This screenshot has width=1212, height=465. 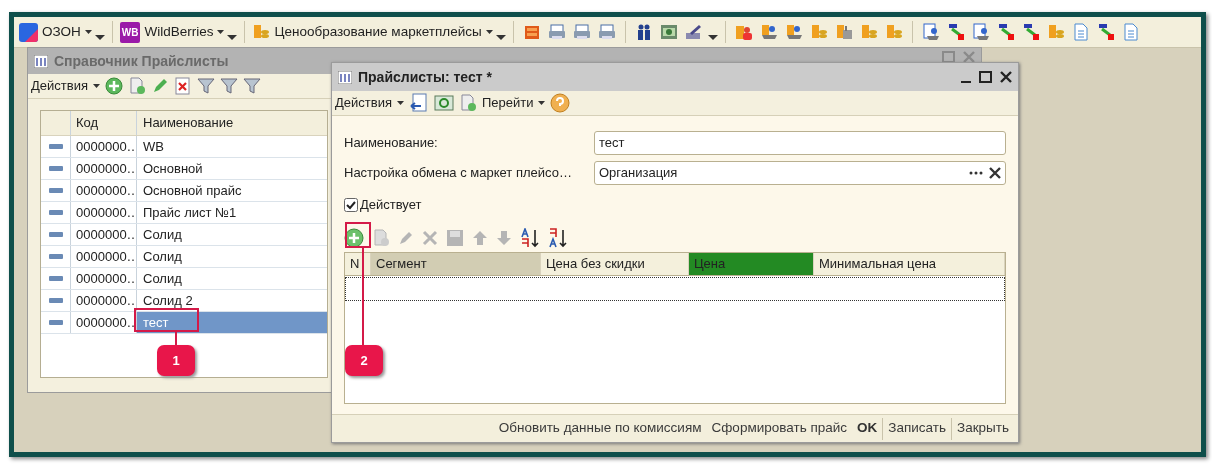 I want to click on callout-badge: 2, so click(x=364, y=360).